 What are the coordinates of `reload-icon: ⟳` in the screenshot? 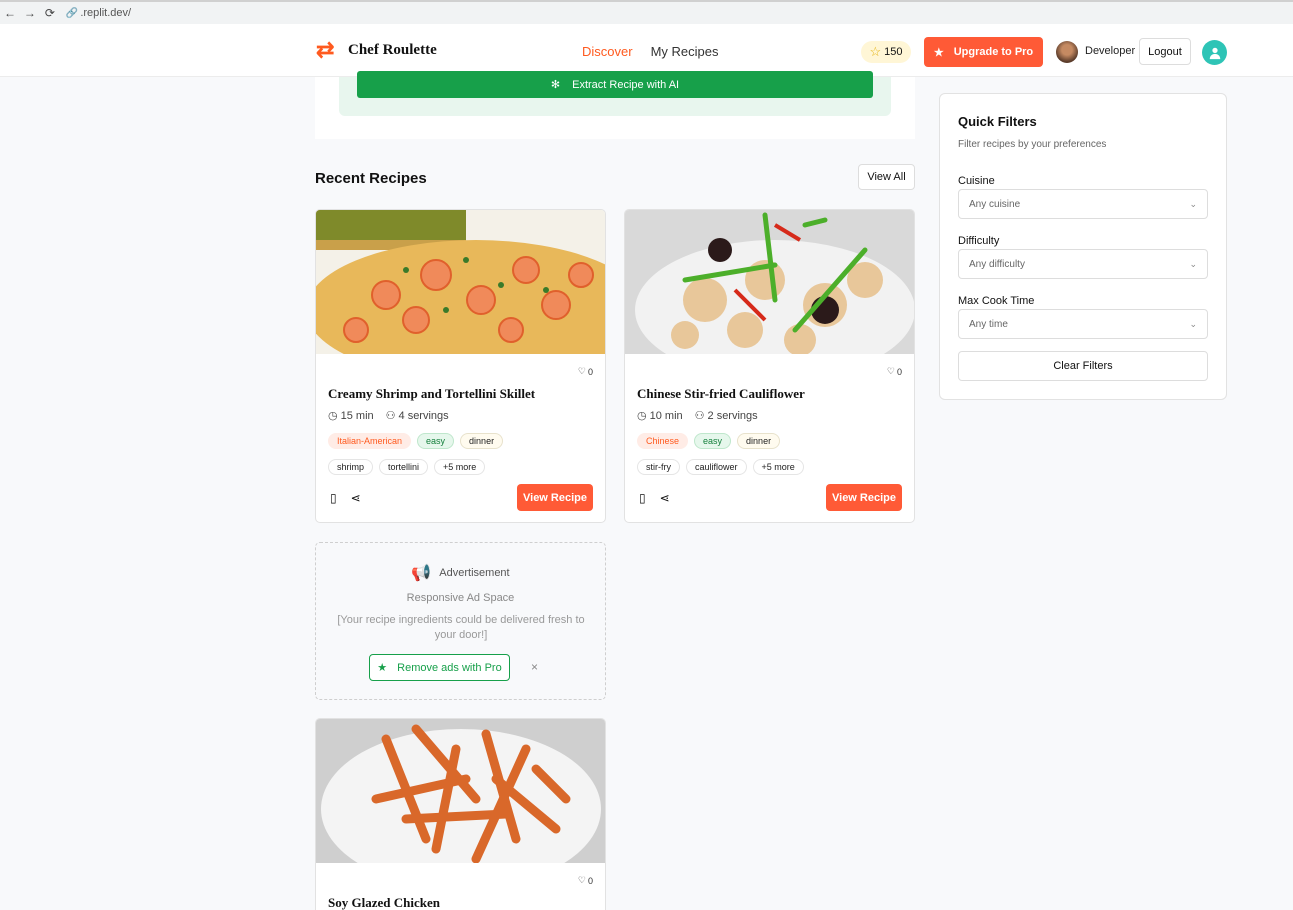 It's located at (50, 13).